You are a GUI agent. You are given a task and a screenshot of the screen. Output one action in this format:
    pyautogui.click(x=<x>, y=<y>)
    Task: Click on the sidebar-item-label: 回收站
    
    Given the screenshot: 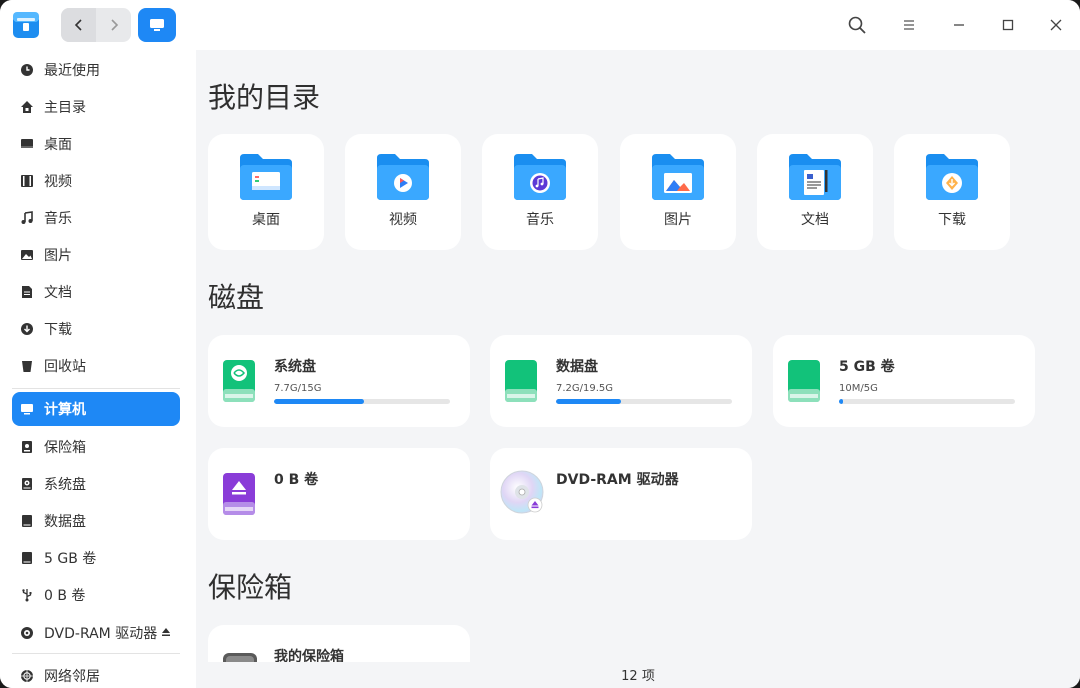 What is the action you would take?
    pyautogui.click(x=65, y=367)
    